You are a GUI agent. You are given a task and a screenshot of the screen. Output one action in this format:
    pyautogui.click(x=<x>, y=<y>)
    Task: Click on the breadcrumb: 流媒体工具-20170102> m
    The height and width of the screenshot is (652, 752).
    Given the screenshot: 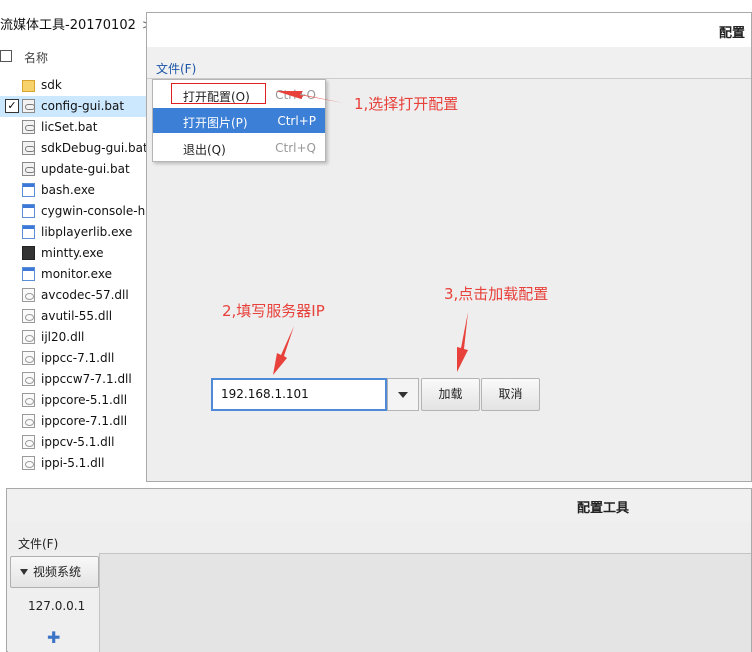 What is the action you would take?
    pyautogui.click(x=75, y=23)
    